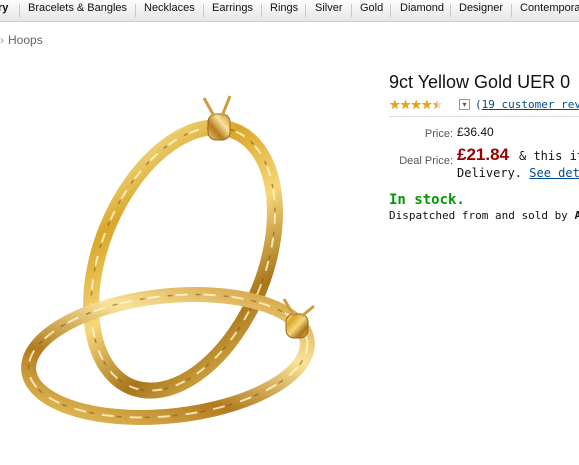 The width and height of the screenshot is (579, 465). I want to click on breadcrumb: › Hoops, so click(21, 40).